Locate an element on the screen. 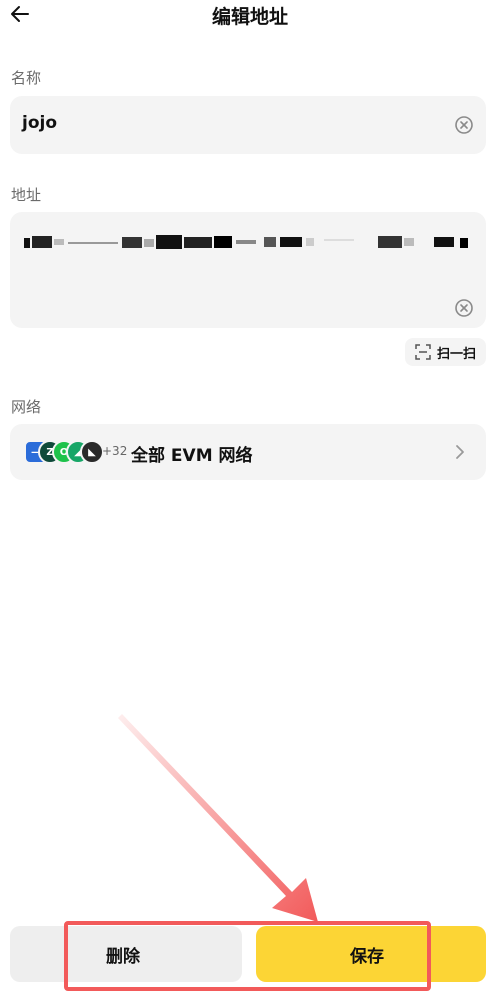  chevron-right-icon is located at coordinates (460, 452).